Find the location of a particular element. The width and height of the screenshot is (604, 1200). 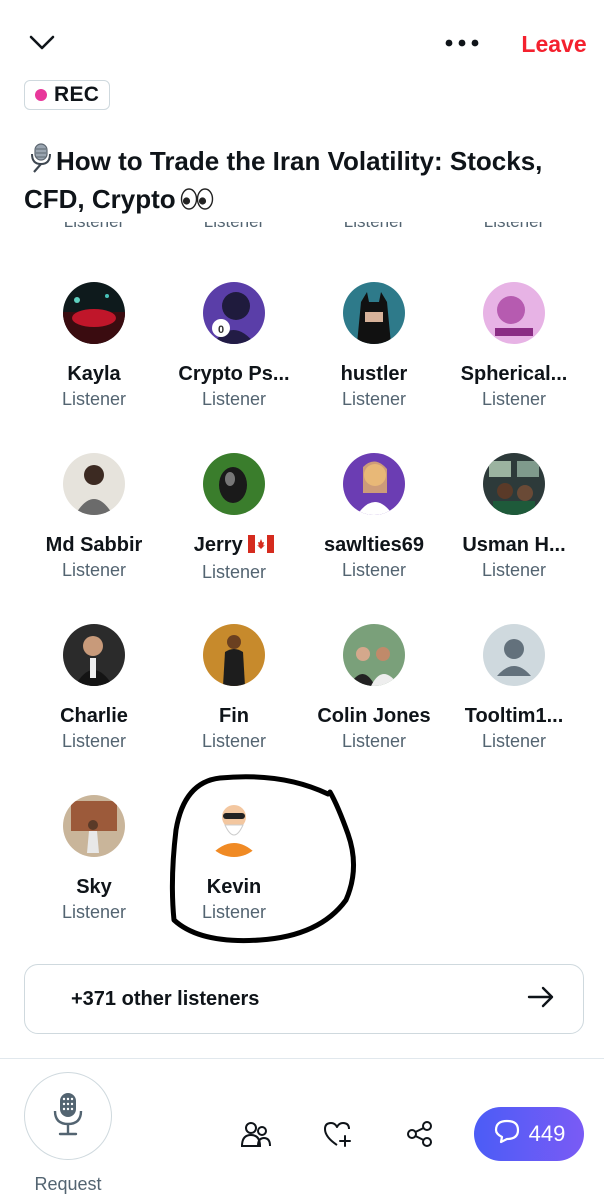

participant-name: Charlie is located at coordinates (94, 716).